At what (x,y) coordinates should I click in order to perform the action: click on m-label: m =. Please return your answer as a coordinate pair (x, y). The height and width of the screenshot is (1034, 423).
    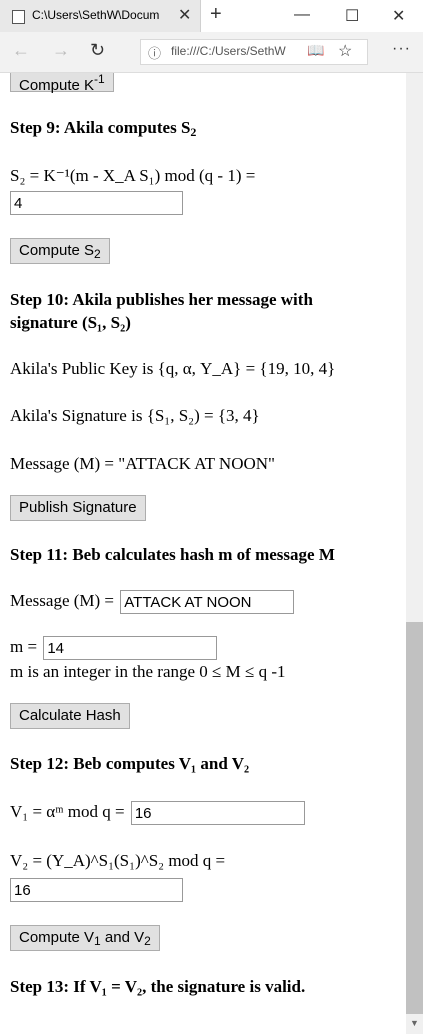
    Looking at the image, I should click on (24, 646).